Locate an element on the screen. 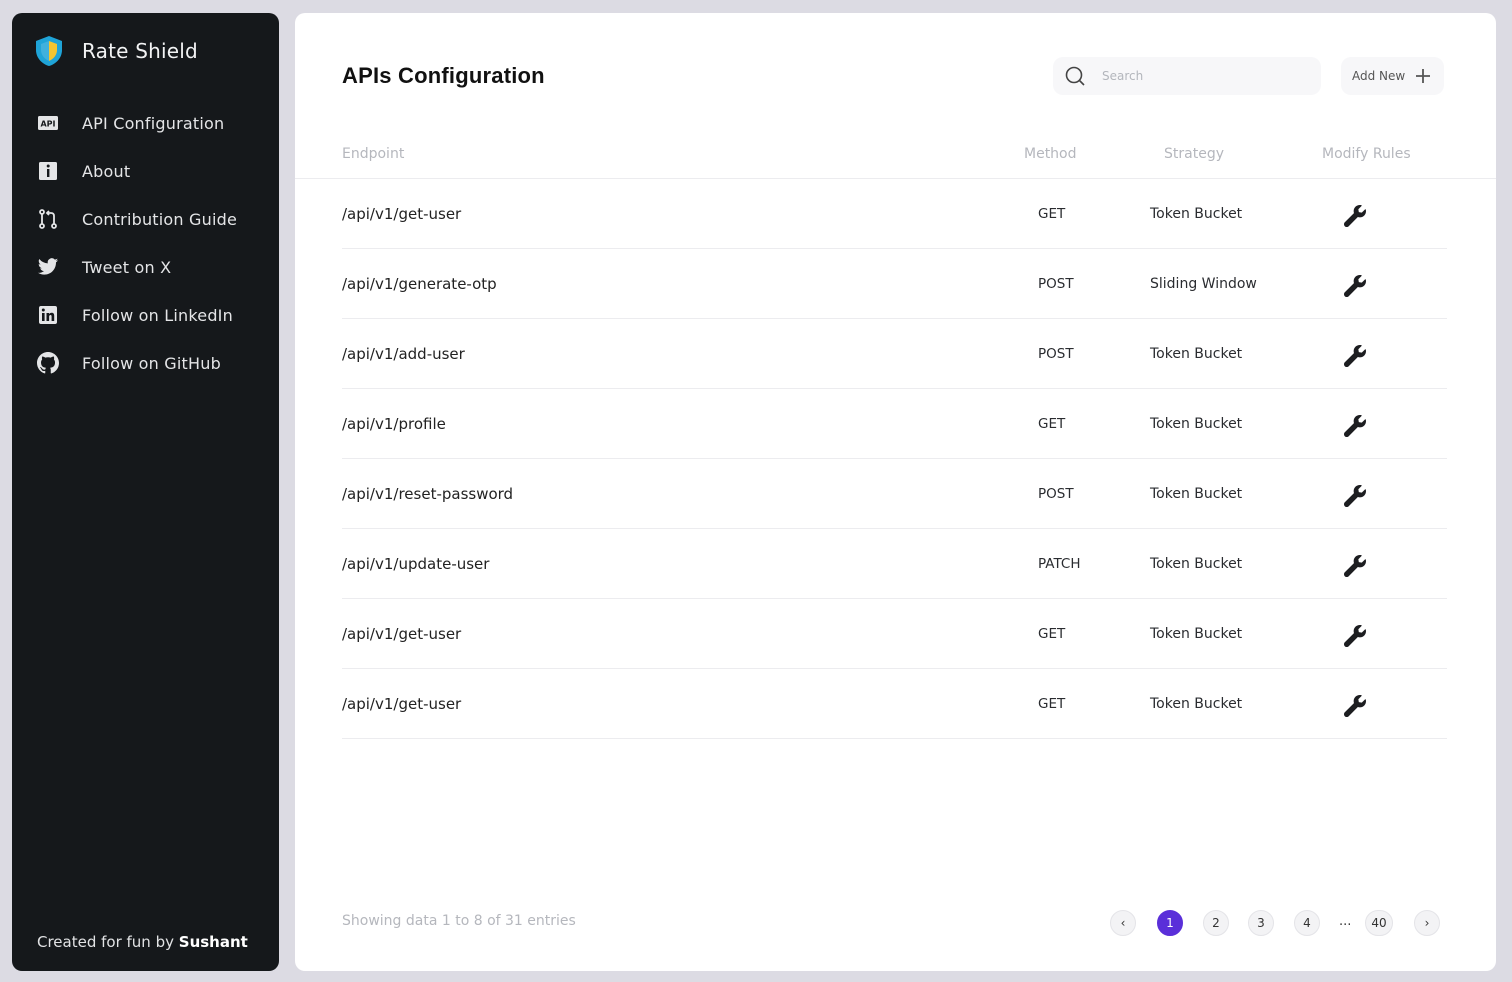 This screenshot has height=982, width=1512. column-header-method: Method is located at coordinates (1050, 154).